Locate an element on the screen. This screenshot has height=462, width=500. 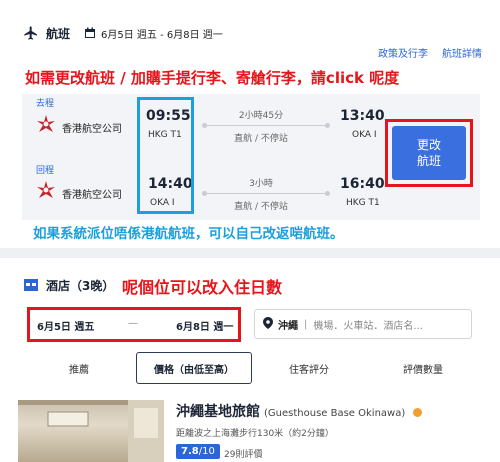
hotel-name-zh: 沖繩基地旅館 is located at coordinates (218, 412).